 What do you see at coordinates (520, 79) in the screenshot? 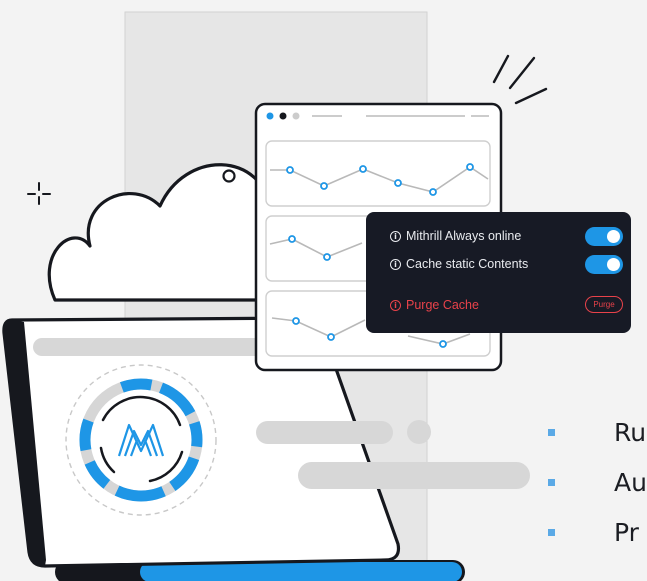
I see `burst-lines-icon` at bounding box center [520, 79].